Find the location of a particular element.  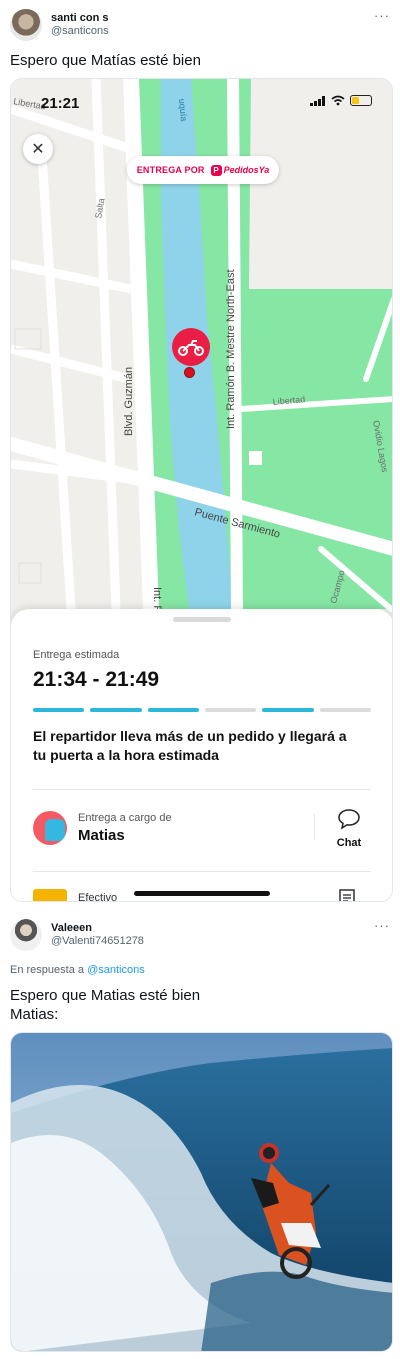

status-icons is located at coordinates (341, 100).